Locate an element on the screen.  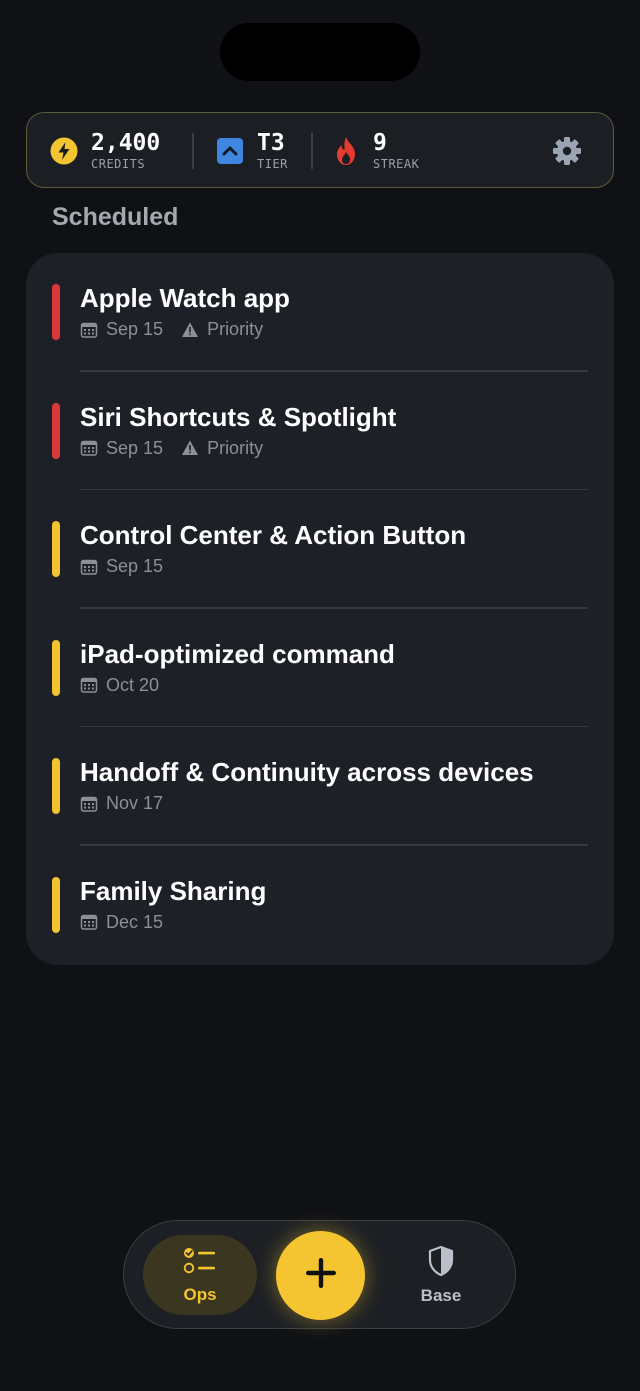
list-item: Control Center & Action Button Sep 15 is located at coordinates (320, 549).